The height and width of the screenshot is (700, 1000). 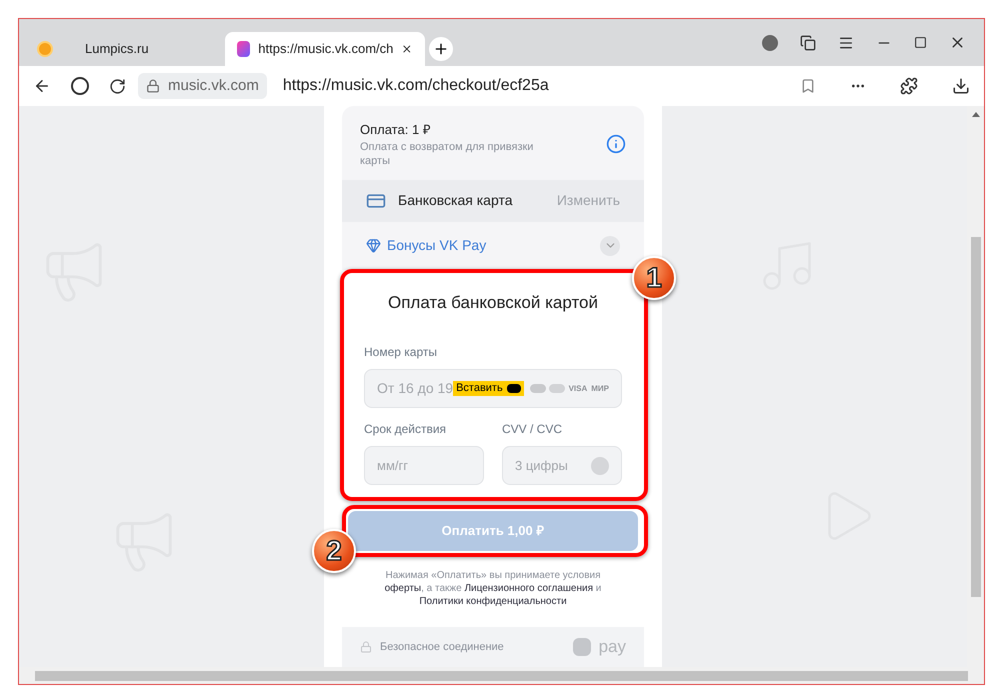 I want to click on domain-chip: music.vk.com, so click(x=202, y=86).